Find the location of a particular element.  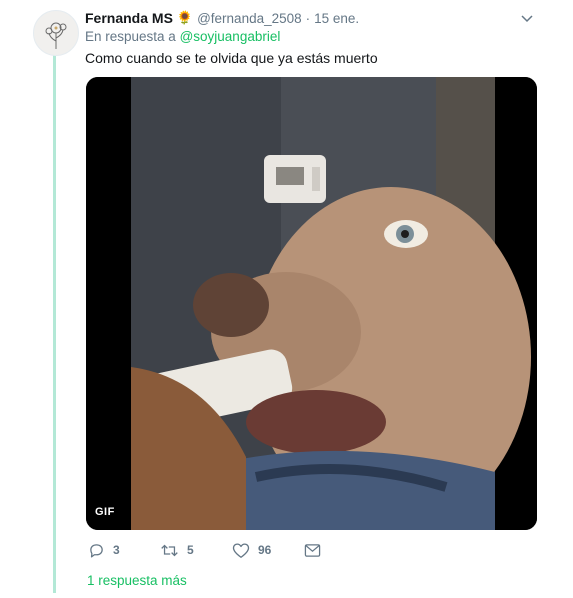

sunflower-emoji-icon: 🌻 is located at coordinates (185, 17).